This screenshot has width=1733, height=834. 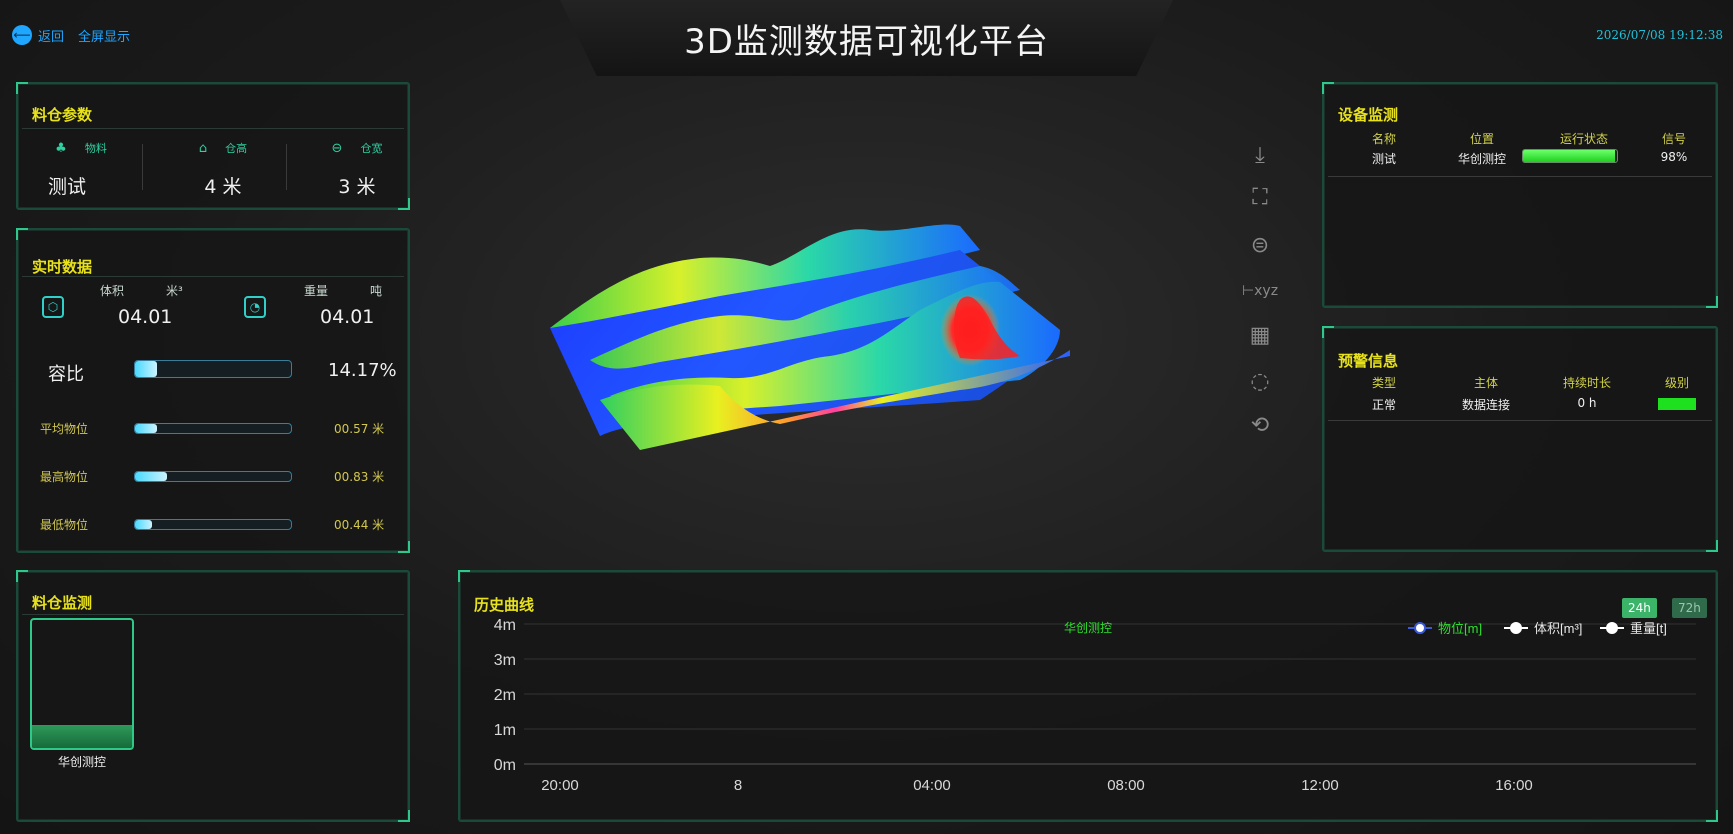 What do you see at coordinates (1485, 383) in the screenshot?
I see `col-header: 主体` at bounding box center [1485, 383].